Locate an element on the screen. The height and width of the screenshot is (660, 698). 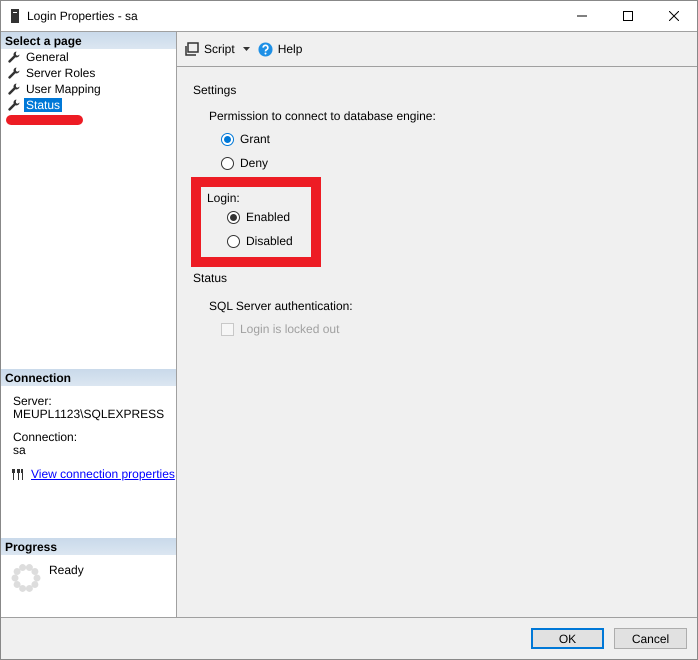
window-title: Login Properties - sa is located at coordinates (82, 16).